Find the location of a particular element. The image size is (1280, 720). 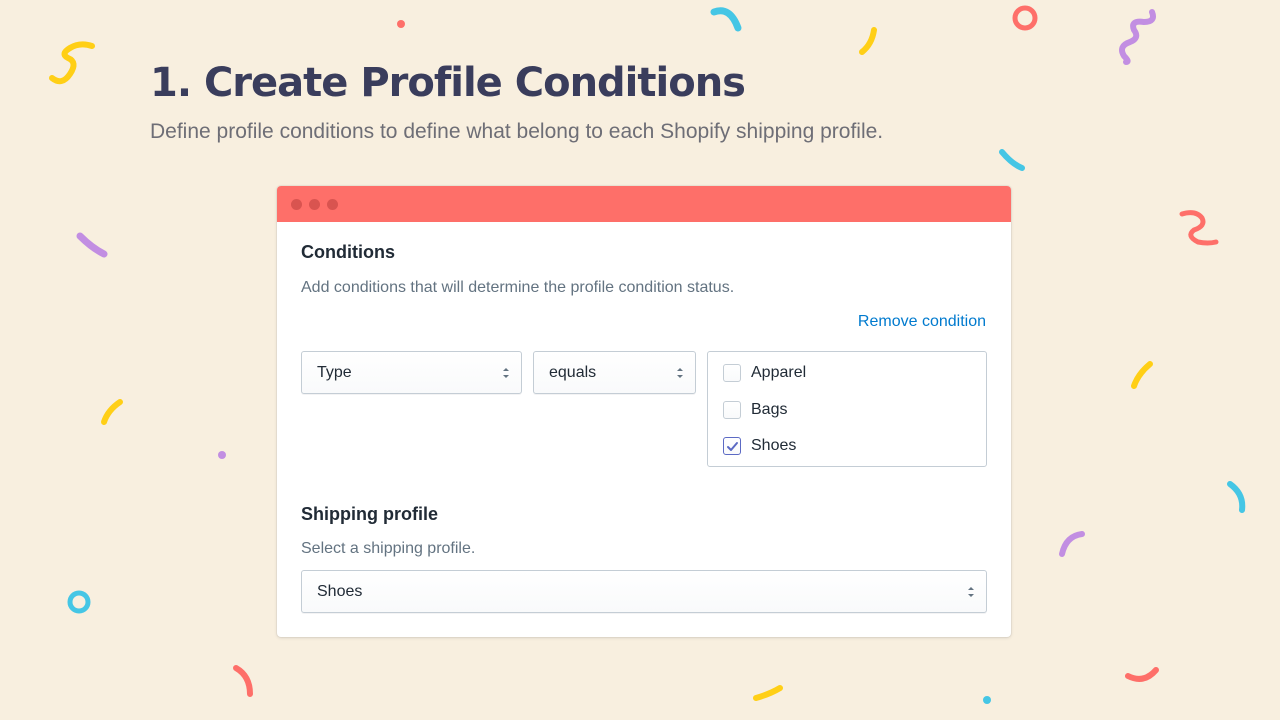

shipping-profile-heading: Shipping profile is located at coordinates (369, 514).